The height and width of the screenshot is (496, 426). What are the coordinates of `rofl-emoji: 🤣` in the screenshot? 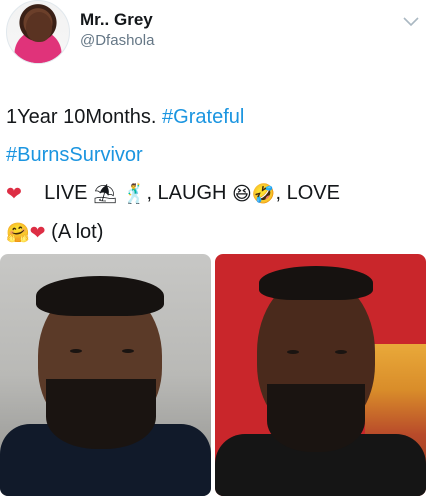 It's located at (263, 194).